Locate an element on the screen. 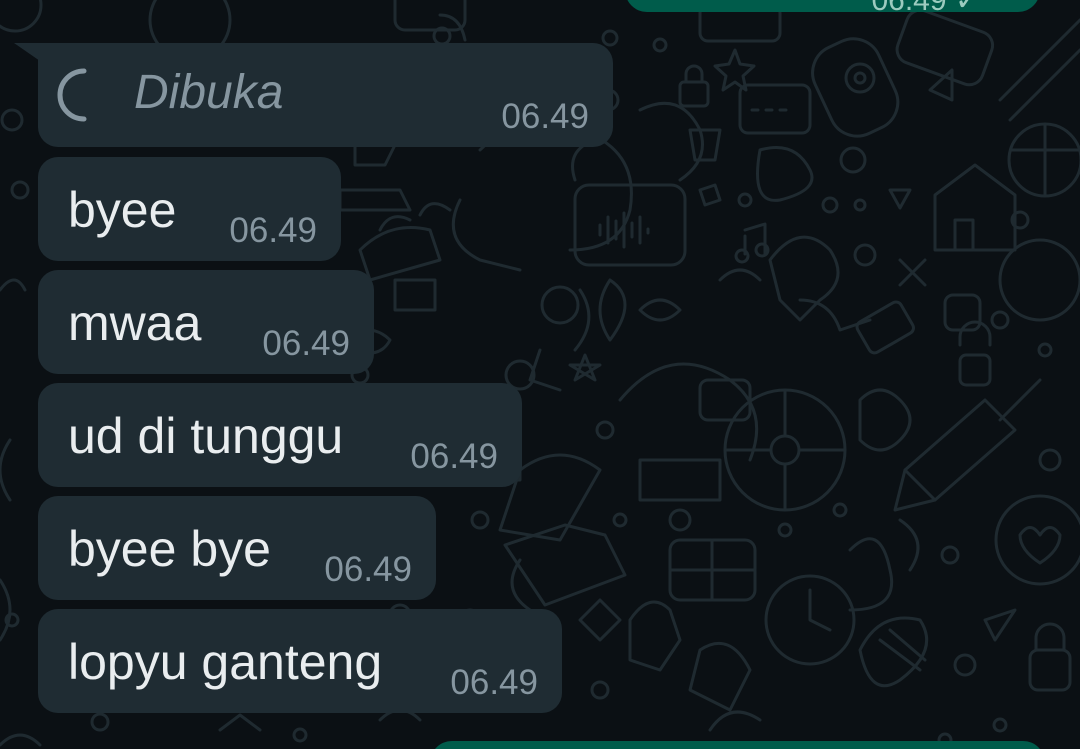 The height and width of the screenshot is (749, 1080). view-once-status-label: Dibuka is located at coordinates (209, 92).